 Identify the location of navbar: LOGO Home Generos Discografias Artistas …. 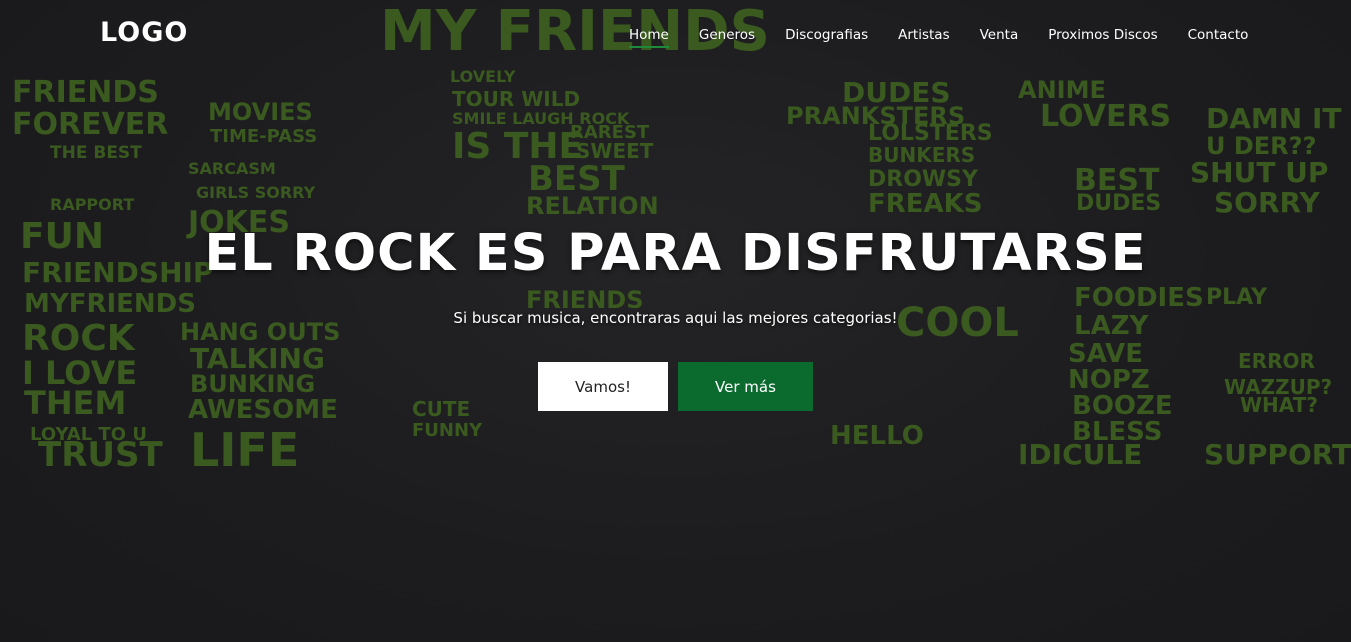
(675, 34).